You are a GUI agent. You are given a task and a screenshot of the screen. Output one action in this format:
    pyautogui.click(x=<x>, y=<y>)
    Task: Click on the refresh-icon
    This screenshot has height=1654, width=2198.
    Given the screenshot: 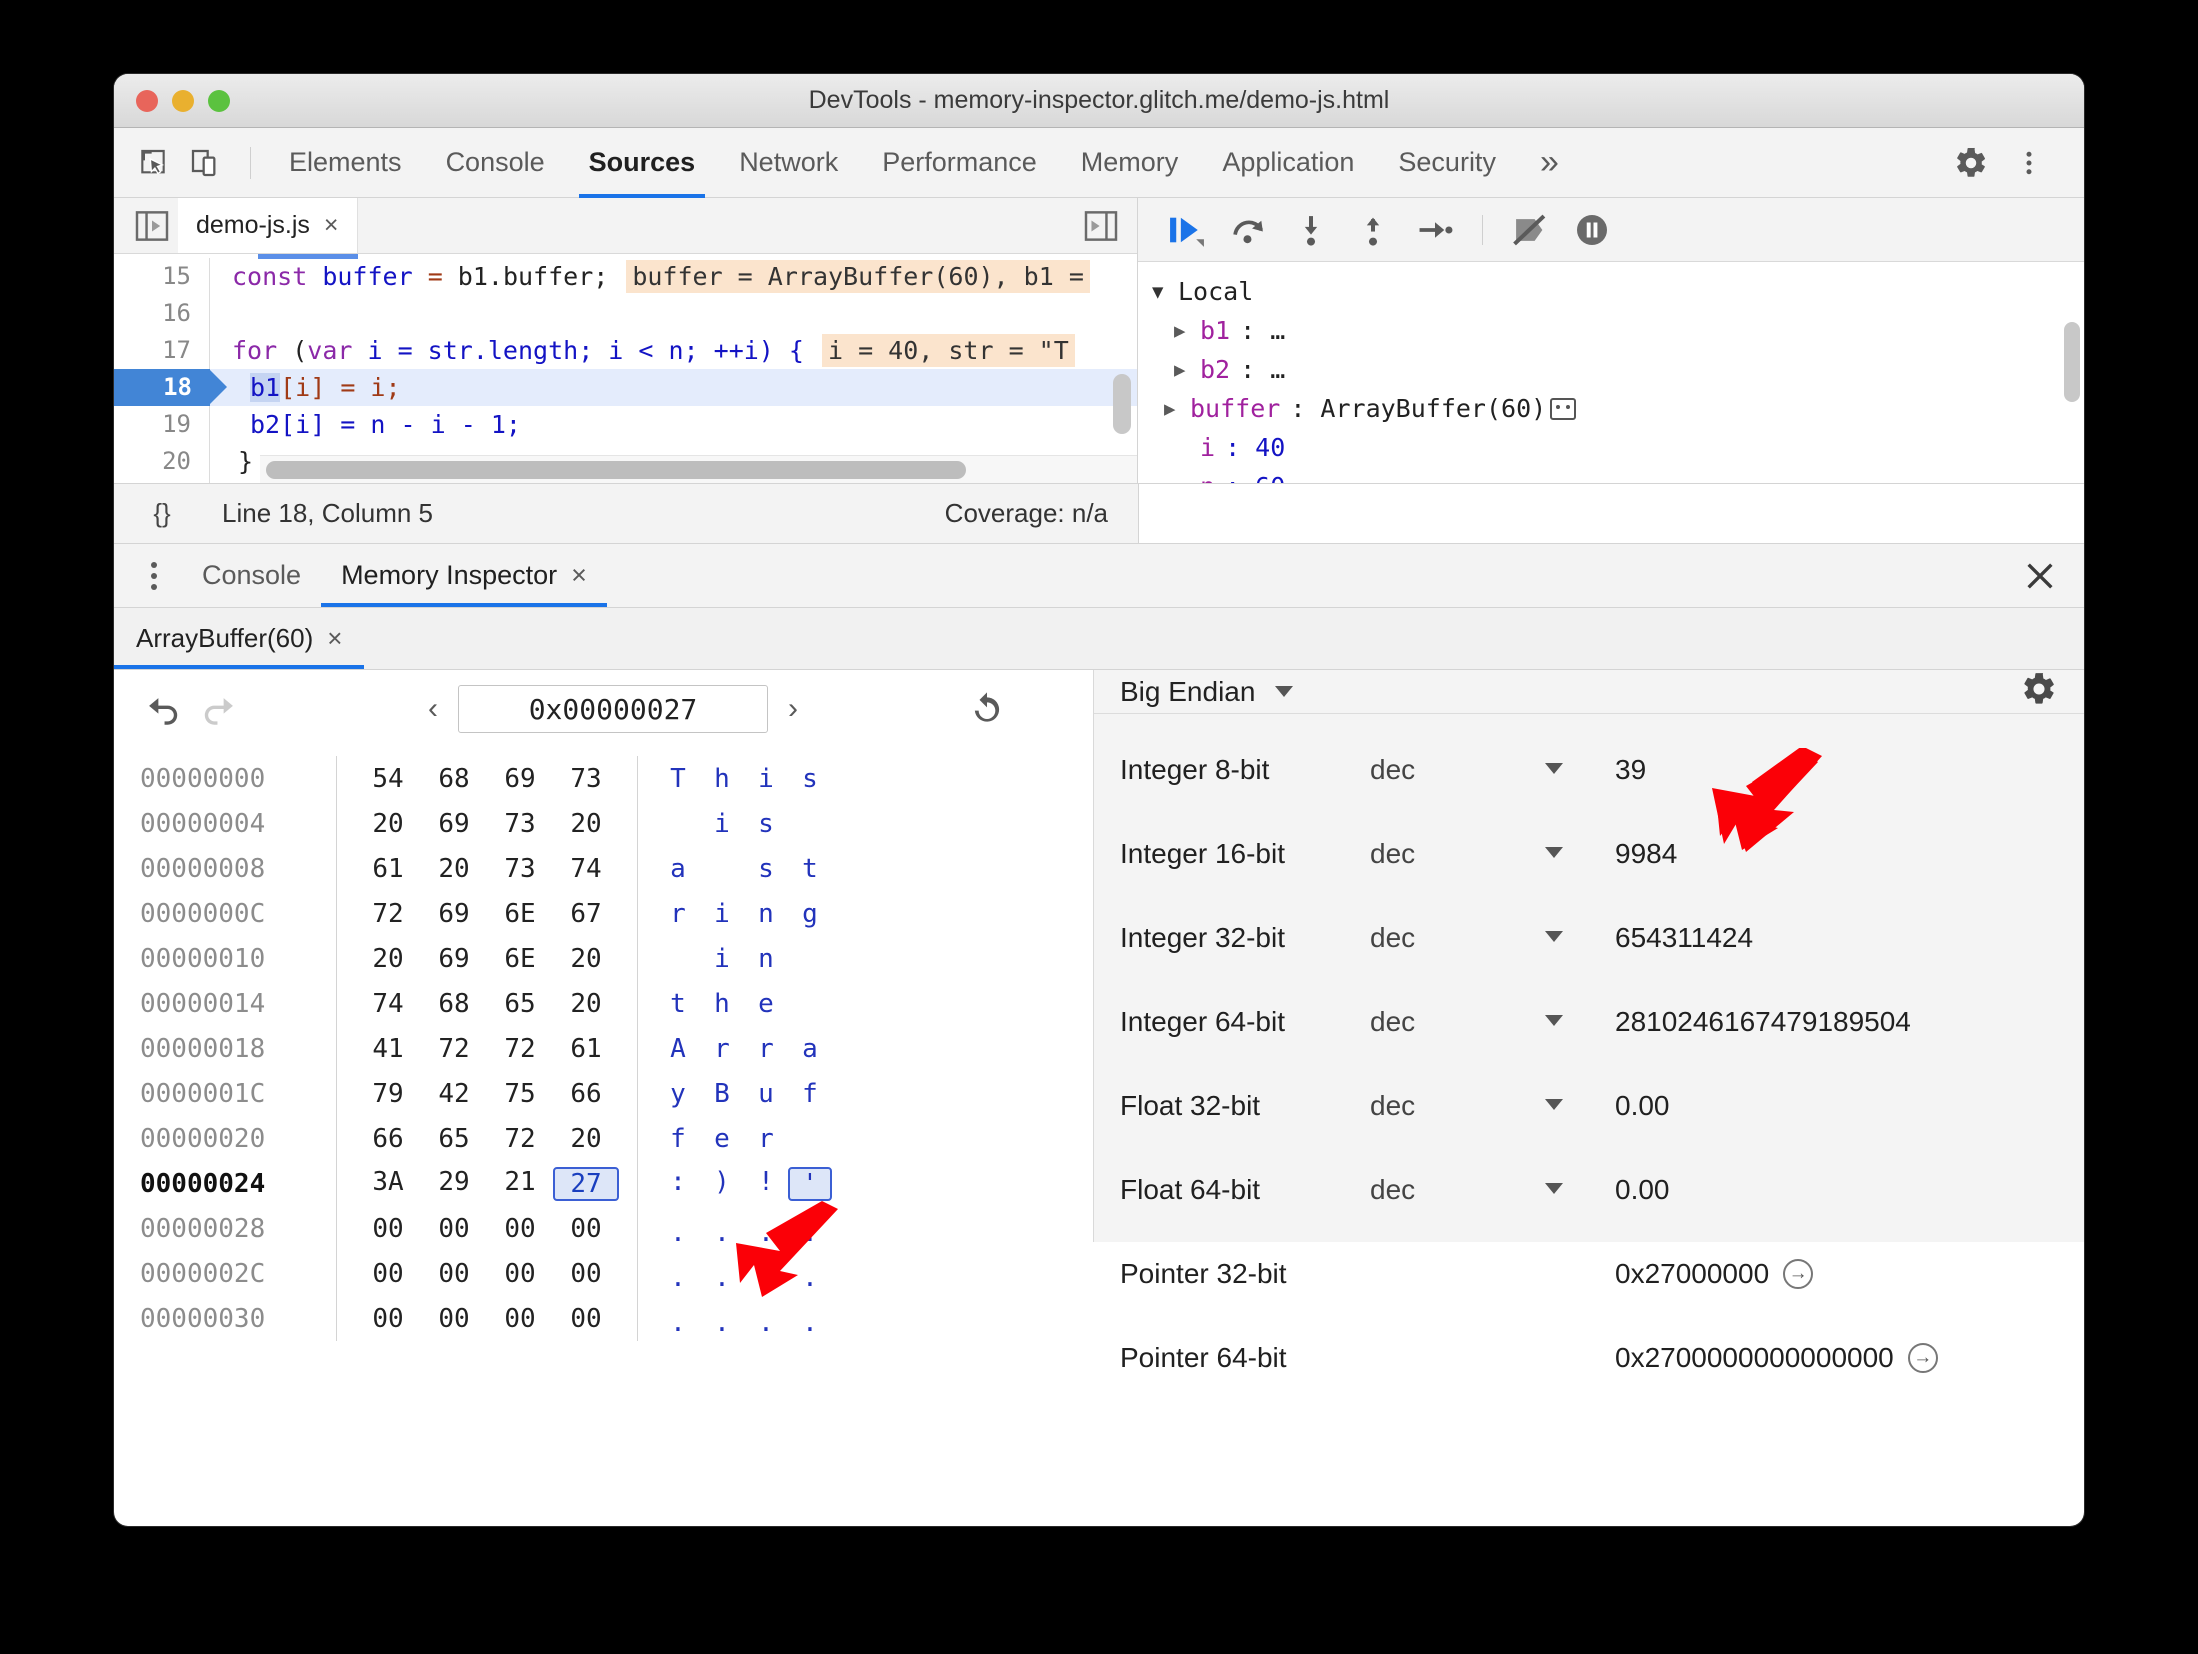 What is the action you would take?
    pyautogui.click(x=987, y=709)
    